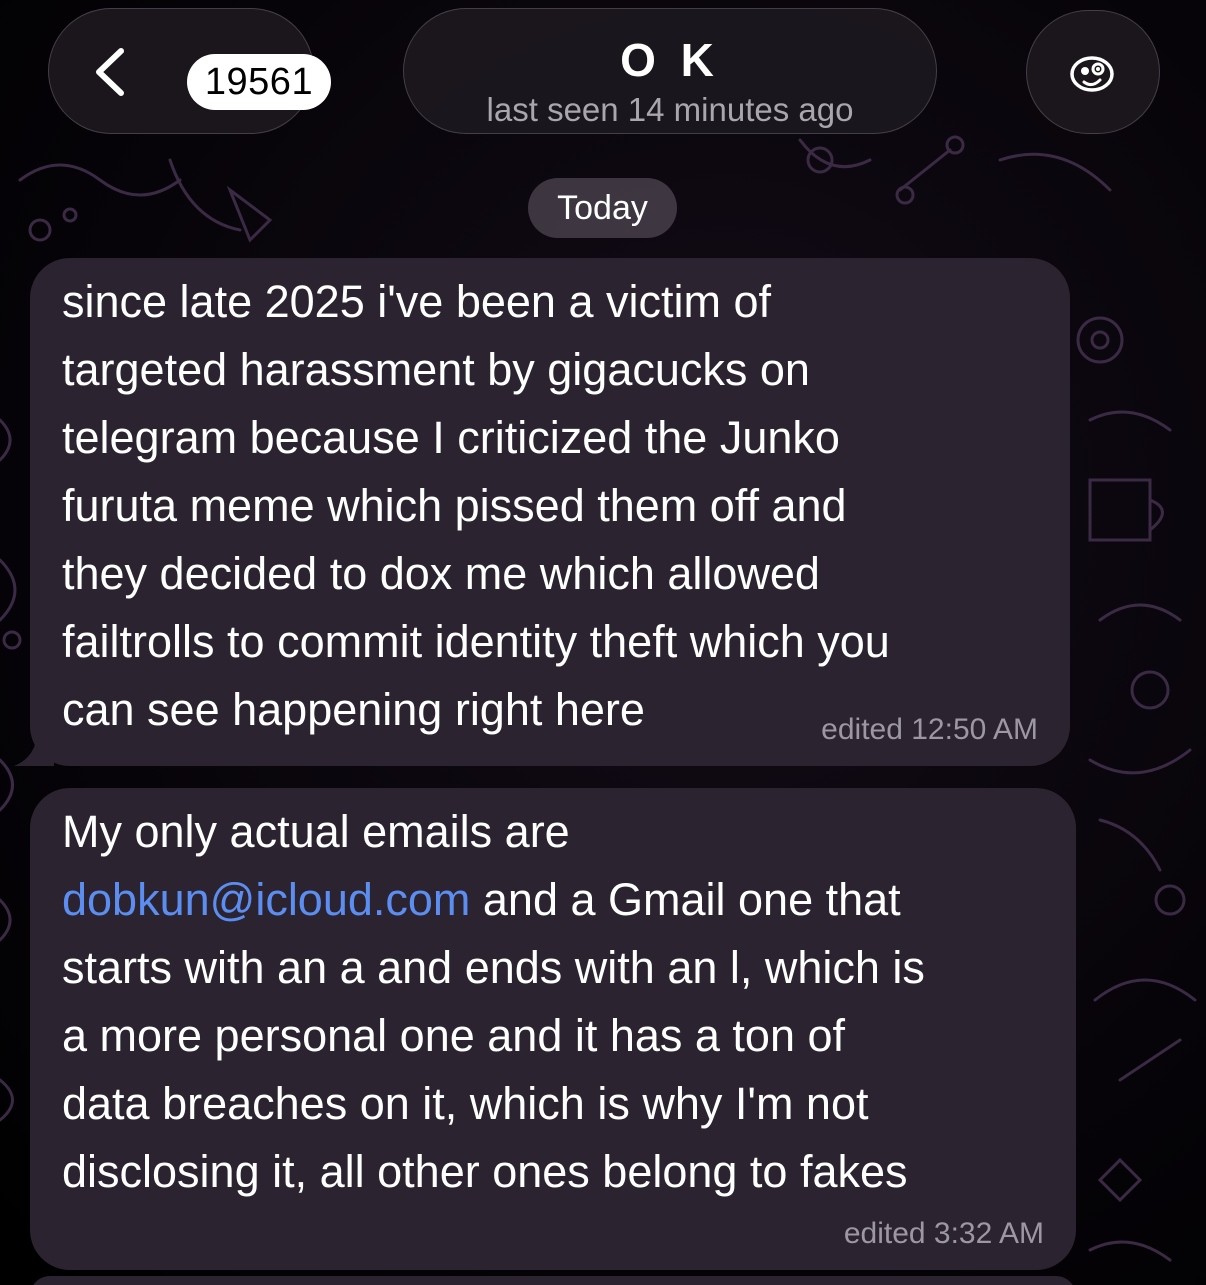  What do you see at coordinates (929, 729) in the screenshot?
I see `message-meta: edited 12:50 AM` at bounding box center [929, 729].